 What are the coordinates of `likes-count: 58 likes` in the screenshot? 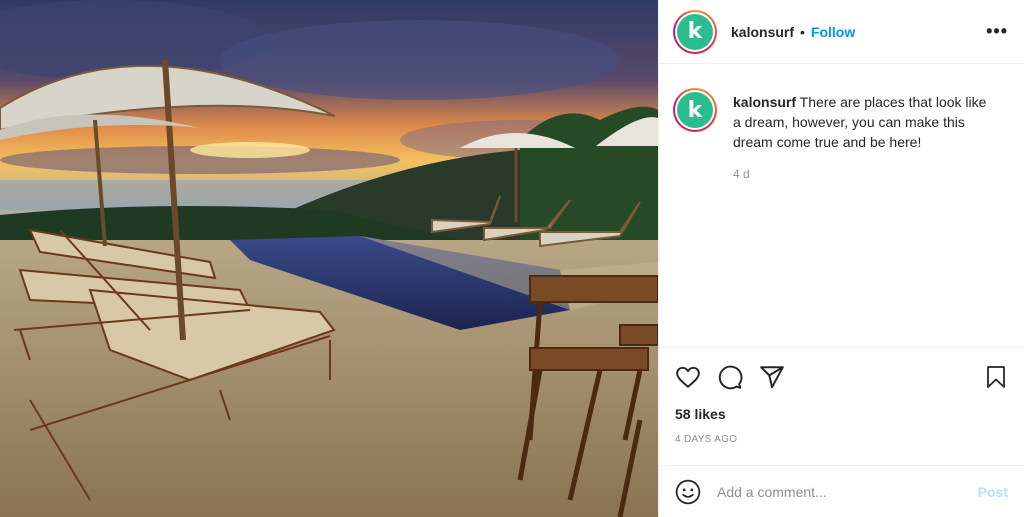 It's located at (841, 414).